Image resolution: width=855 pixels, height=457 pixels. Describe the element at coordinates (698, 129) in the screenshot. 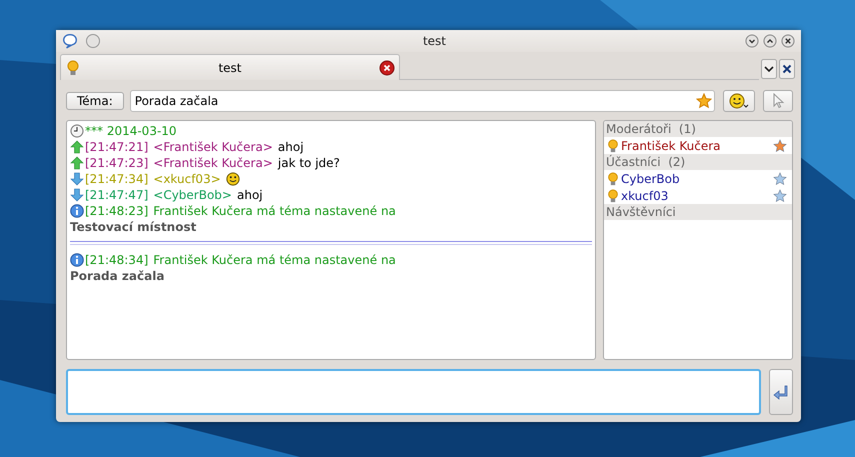

I see `group-header: Moderátoři (1)` at that location.